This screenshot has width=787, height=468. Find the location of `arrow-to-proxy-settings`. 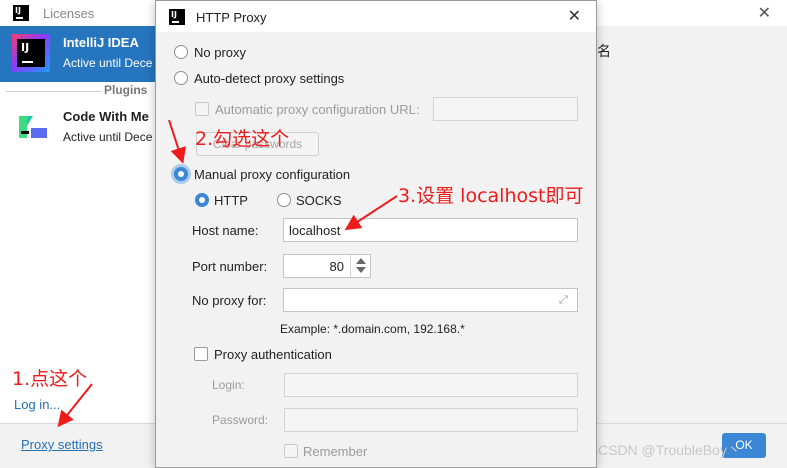

arrow-to-proxy-settings is located at coordinates (75, 405).